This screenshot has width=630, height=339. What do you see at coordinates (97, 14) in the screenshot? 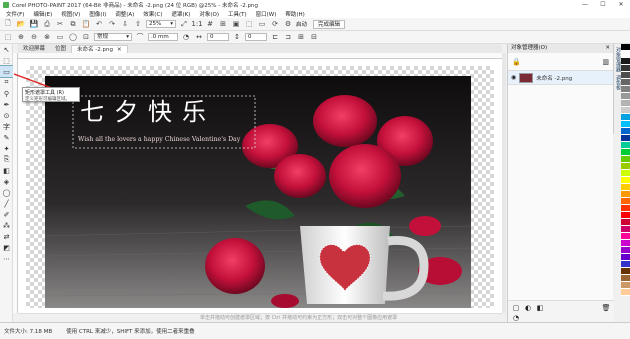
I see `menu-image: 图像(I)` at bounding box center [97, 14].